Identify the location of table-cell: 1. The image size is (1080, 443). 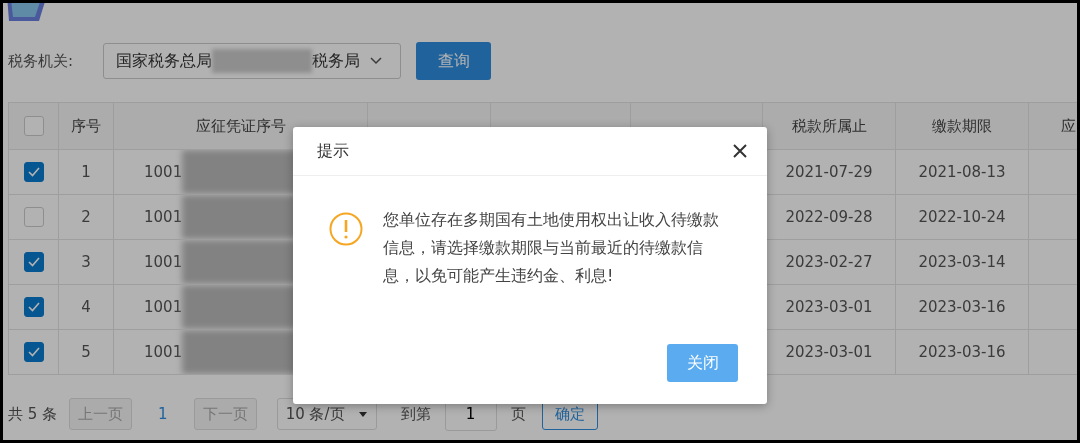
(86, 172).